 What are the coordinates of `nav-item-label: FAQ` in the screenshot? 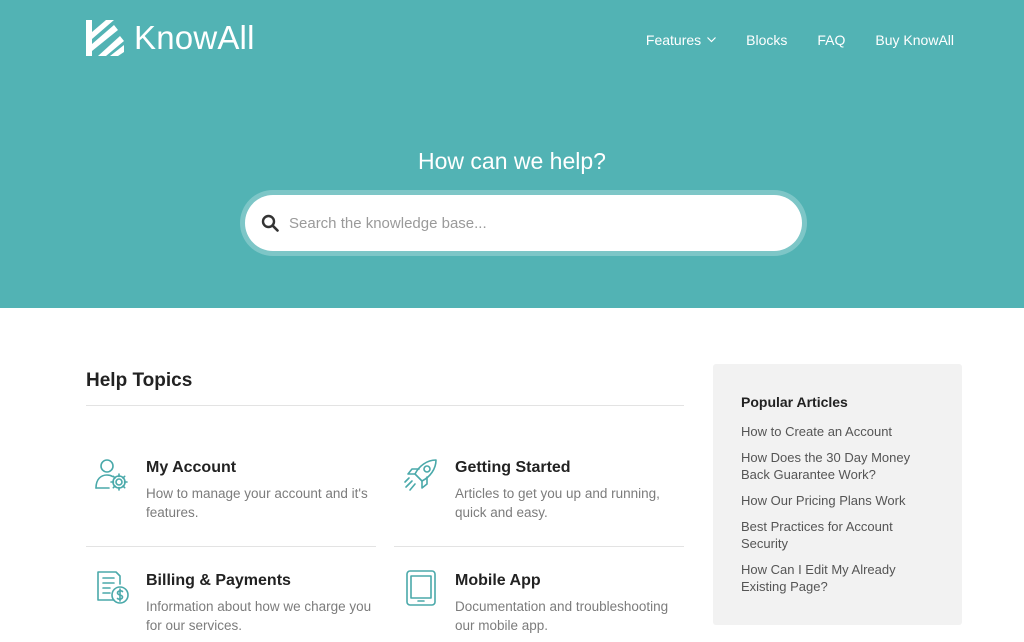 It's located at (831, 40).